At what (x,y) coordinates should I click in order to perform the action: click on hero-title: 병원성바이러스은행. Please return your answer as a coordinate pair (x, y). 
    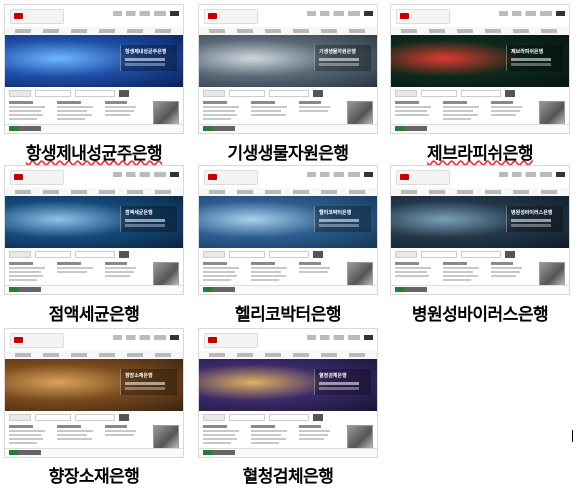
    Looking at the image, I should click on (534, 219).